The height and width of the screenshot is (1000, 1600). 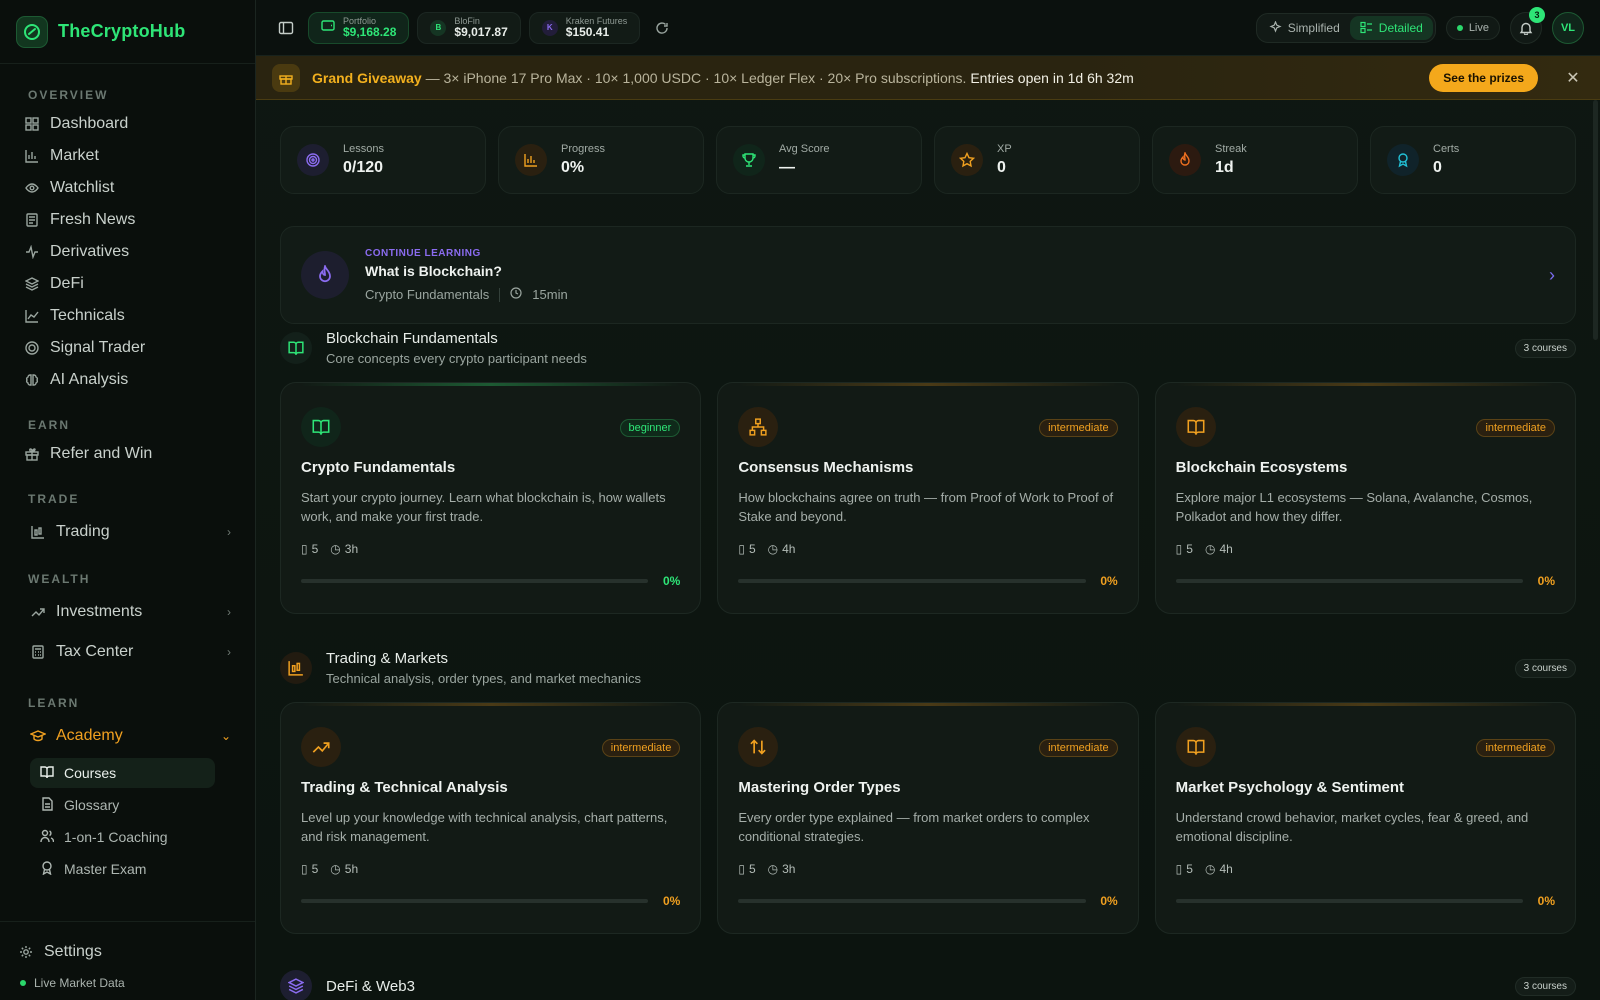 I want to click on stat-value: —, so click(x=787, y=167).